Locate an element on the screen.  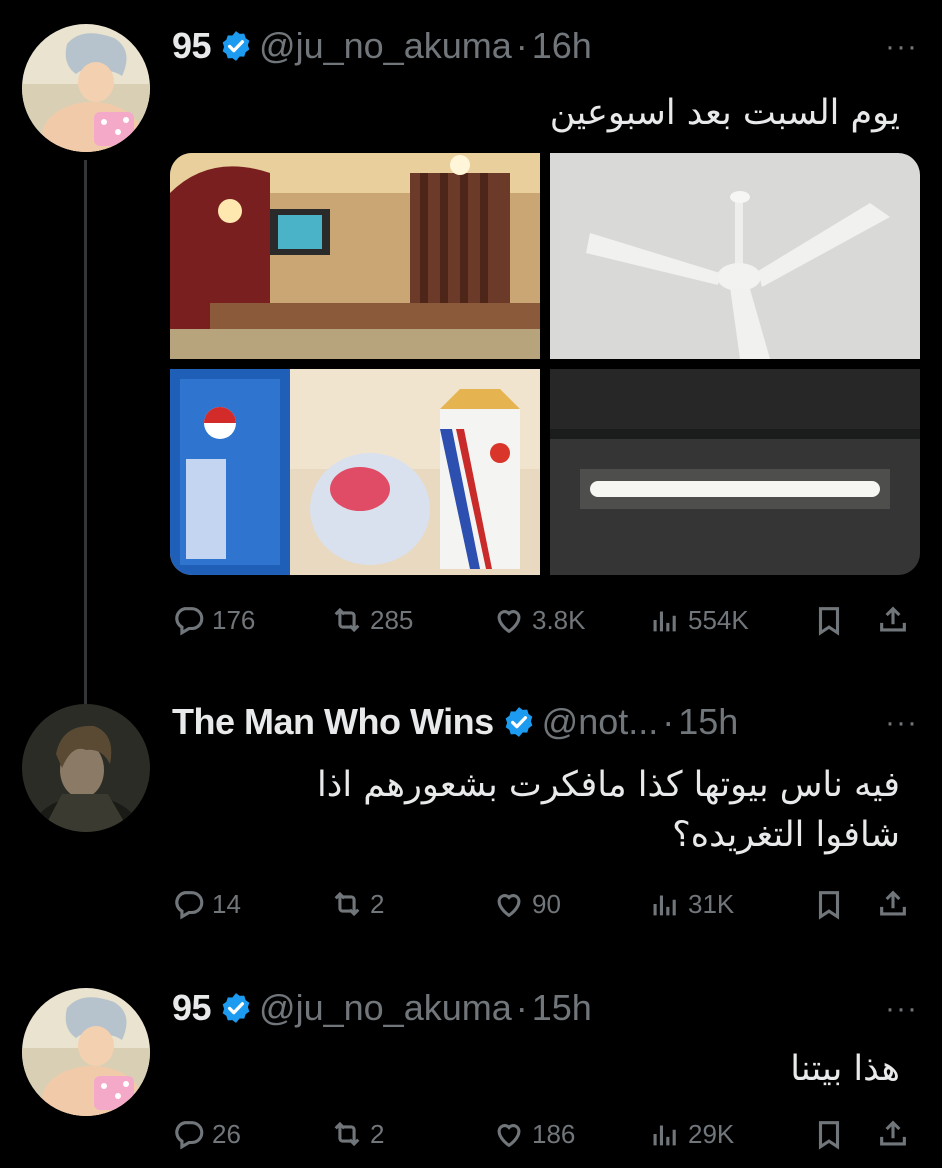
reply-count: 26 is located at coordinates (226, 1133).